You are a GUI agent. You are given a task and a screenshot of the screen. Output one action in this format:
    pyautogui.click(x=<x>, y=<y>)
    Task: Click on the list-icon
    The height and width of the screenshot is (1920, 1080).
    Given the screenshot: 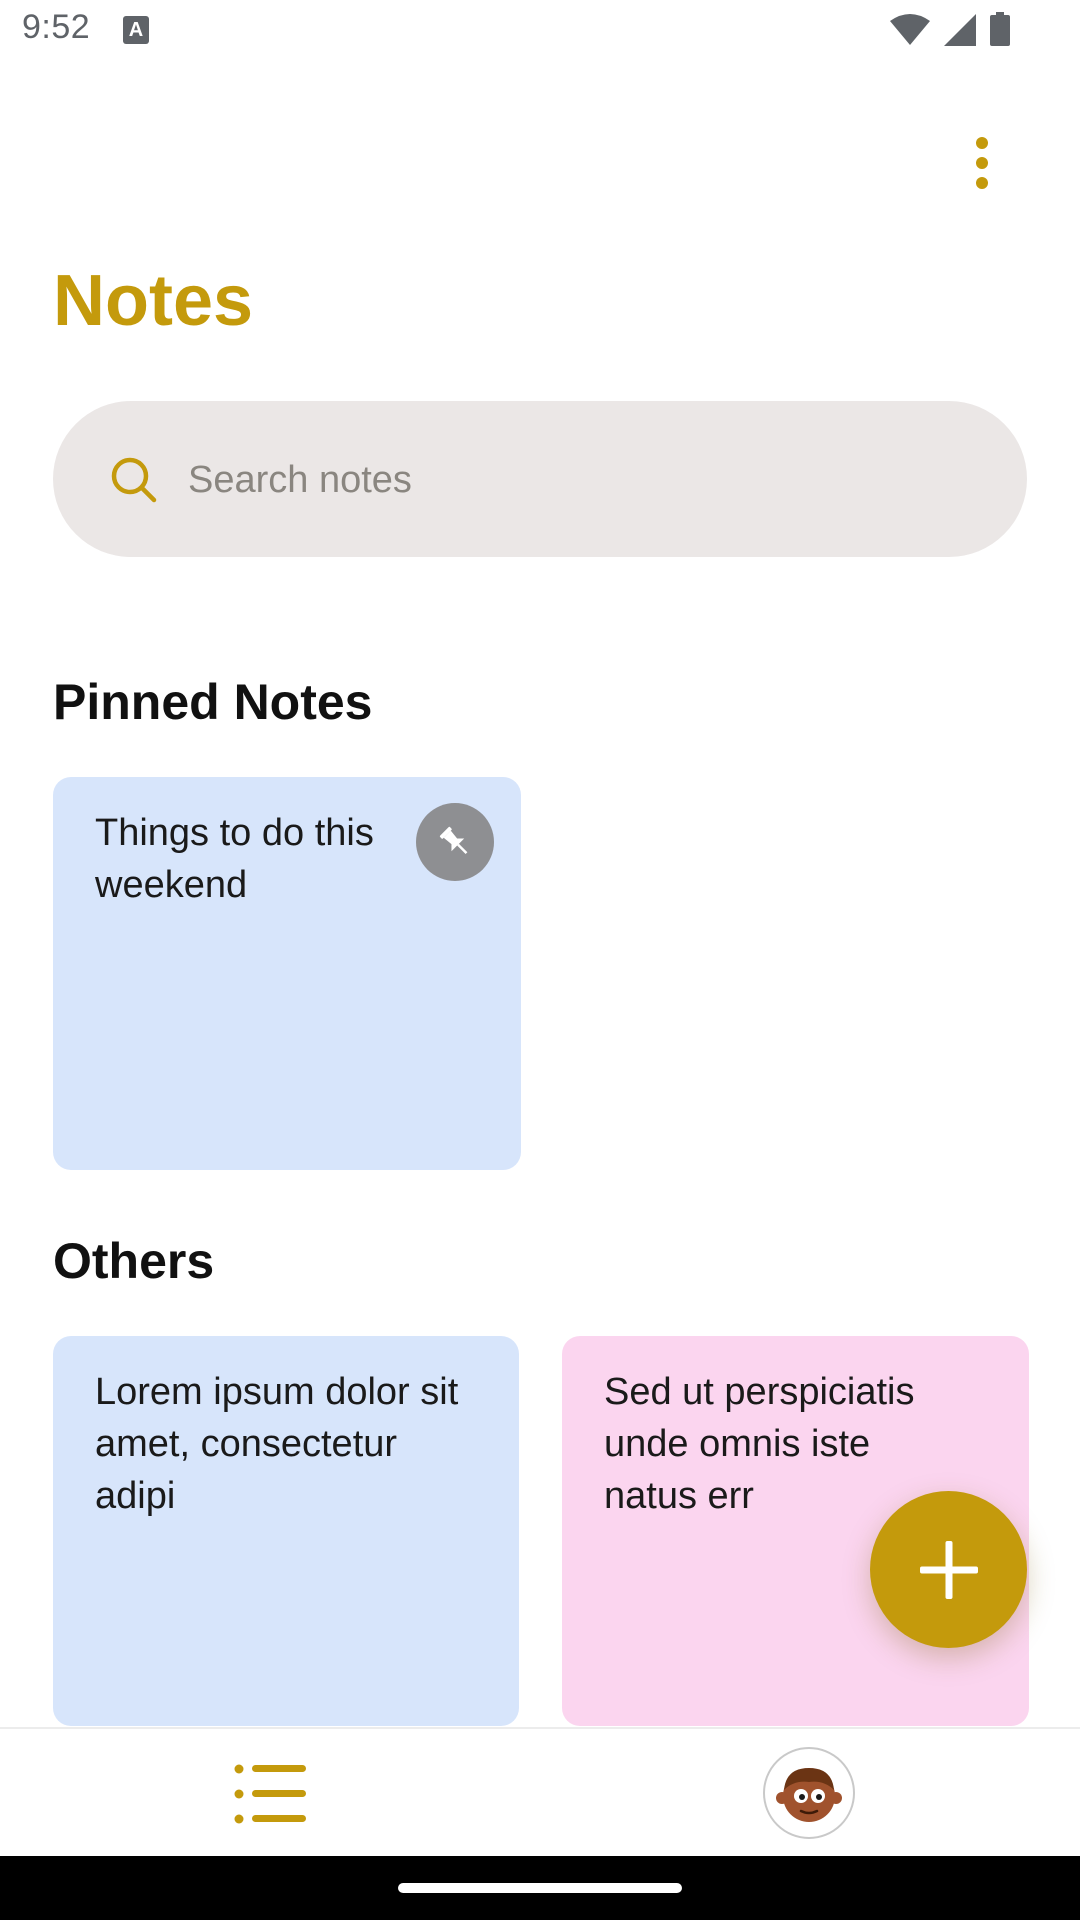 What is the action you would take?
    pyautogui.click(x=270, y=1794)
    